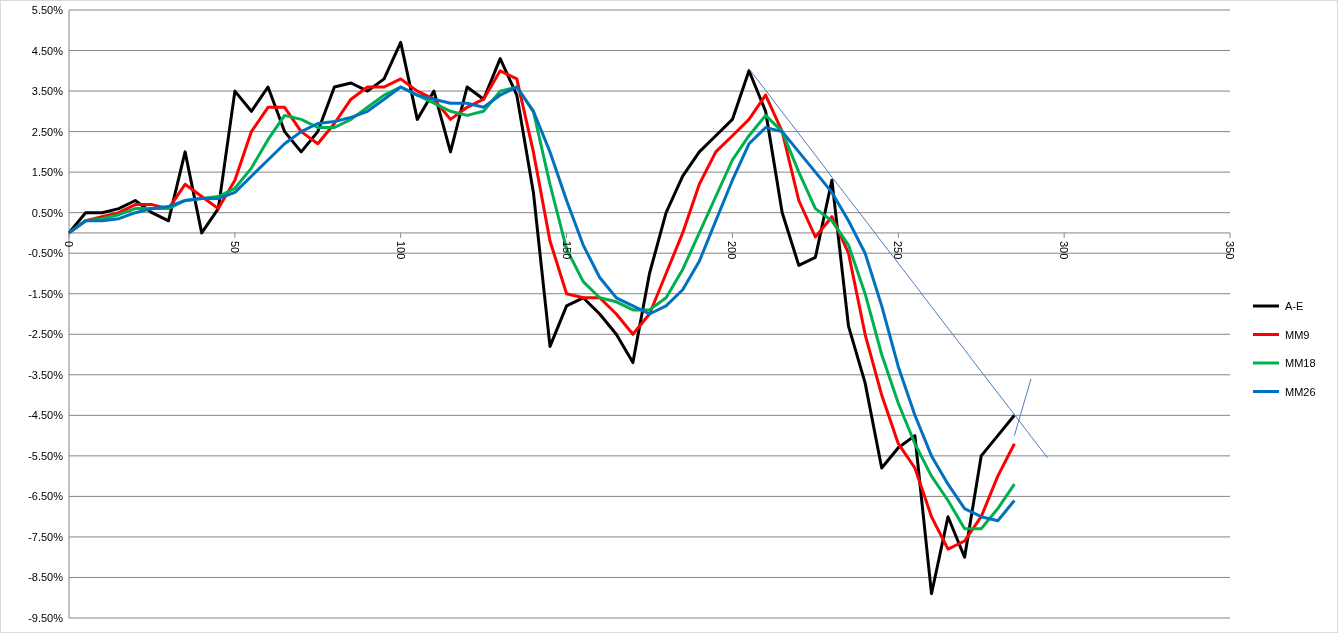 The image size is (1338, 633). What do you see at coordinates (47, 212) in the screenshot?
I see `y-axis-label: 0.50%` at bounding box center [47, 212].